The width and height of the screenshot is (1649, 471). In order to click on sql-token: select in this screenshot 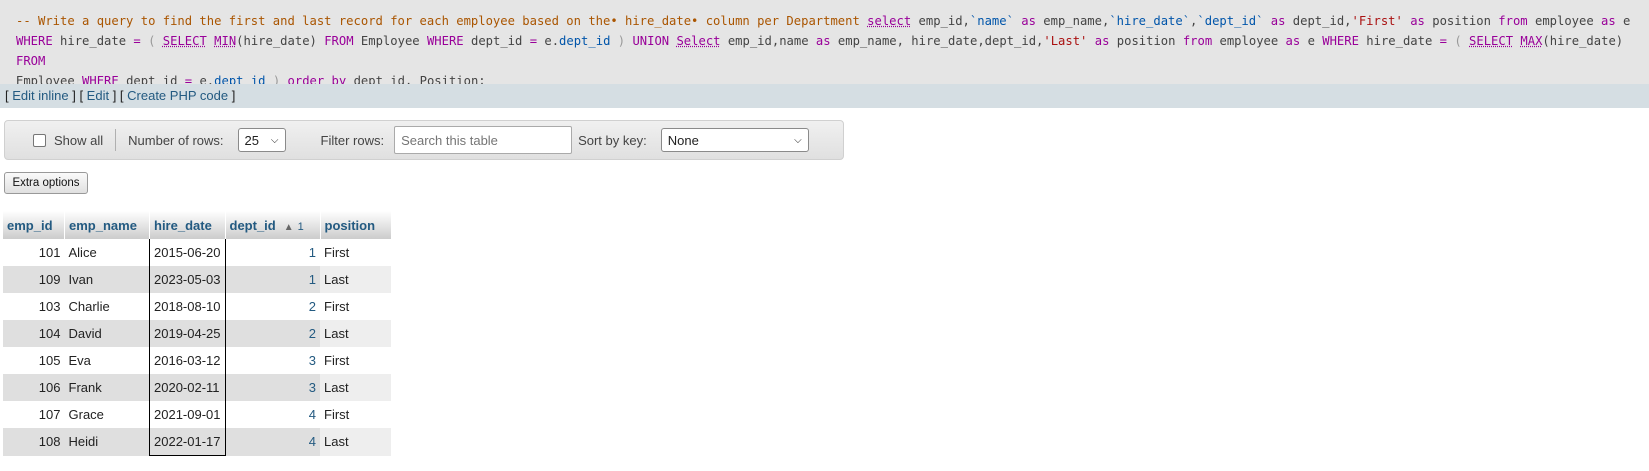, I will do `click(889, 21)`.